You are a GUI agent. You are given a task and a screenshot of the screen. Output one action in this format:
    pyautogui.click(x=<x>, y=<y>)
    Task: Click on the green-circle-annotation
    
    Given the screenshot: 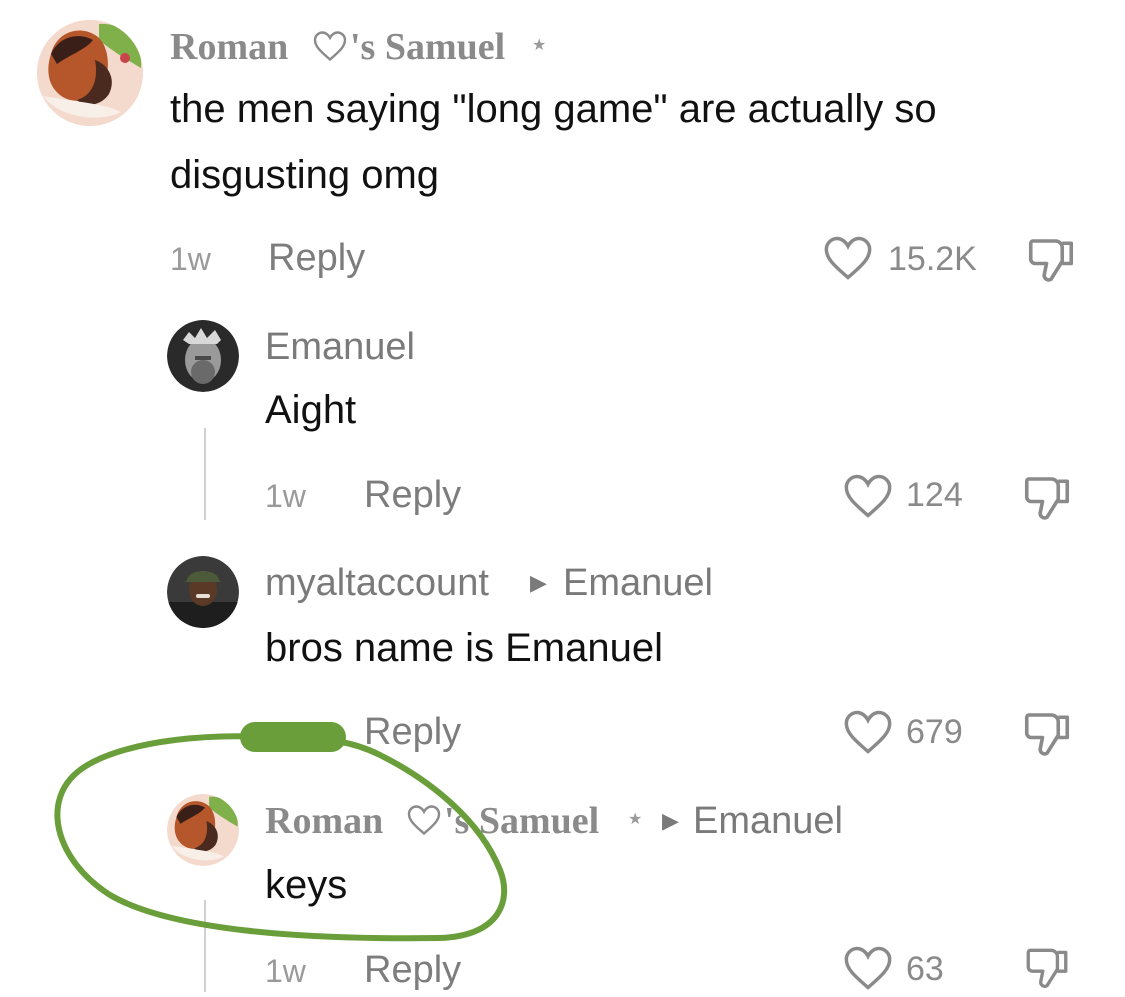 What is the action you would take?
    pyautogui.click(x=281, y=832)
    